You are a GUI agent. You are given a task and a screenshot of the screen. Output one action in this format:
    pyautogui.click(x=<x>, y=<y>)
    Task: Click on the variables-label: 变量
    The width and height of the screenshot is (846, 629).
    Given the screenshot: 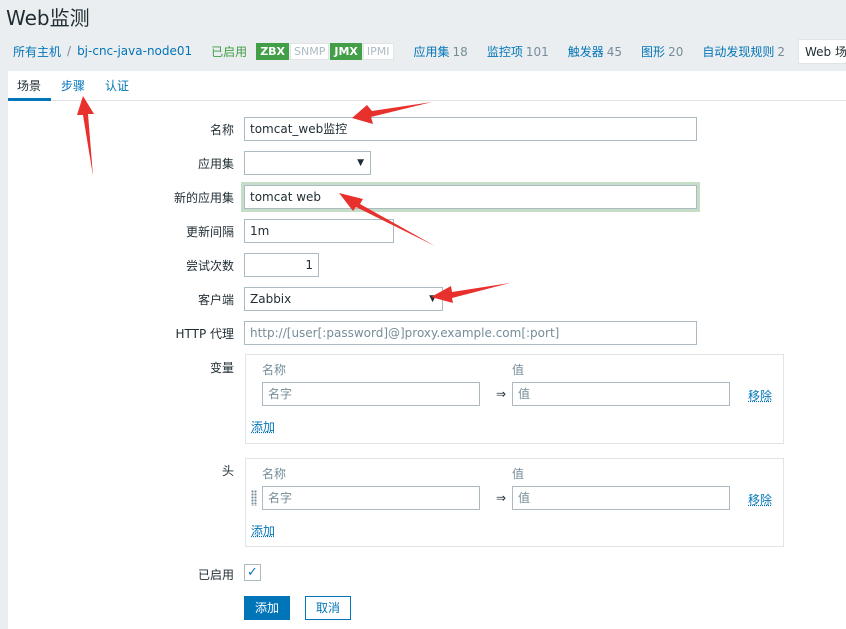 What is the action you would take?
    pyautogui.click(x=221, y=368)
    